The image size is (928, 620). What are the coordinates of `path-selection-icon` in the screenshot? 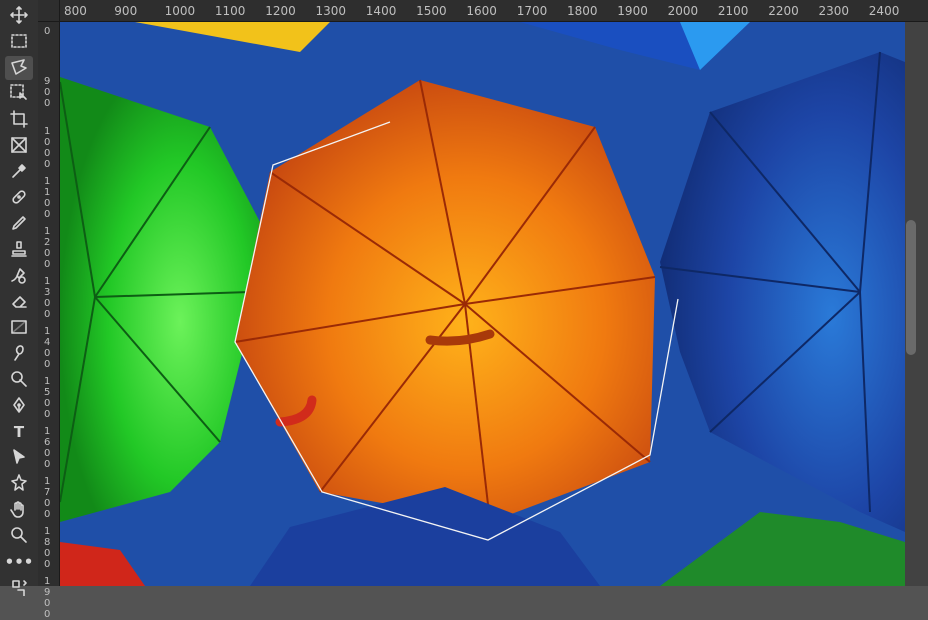 It's located at (19, 458).